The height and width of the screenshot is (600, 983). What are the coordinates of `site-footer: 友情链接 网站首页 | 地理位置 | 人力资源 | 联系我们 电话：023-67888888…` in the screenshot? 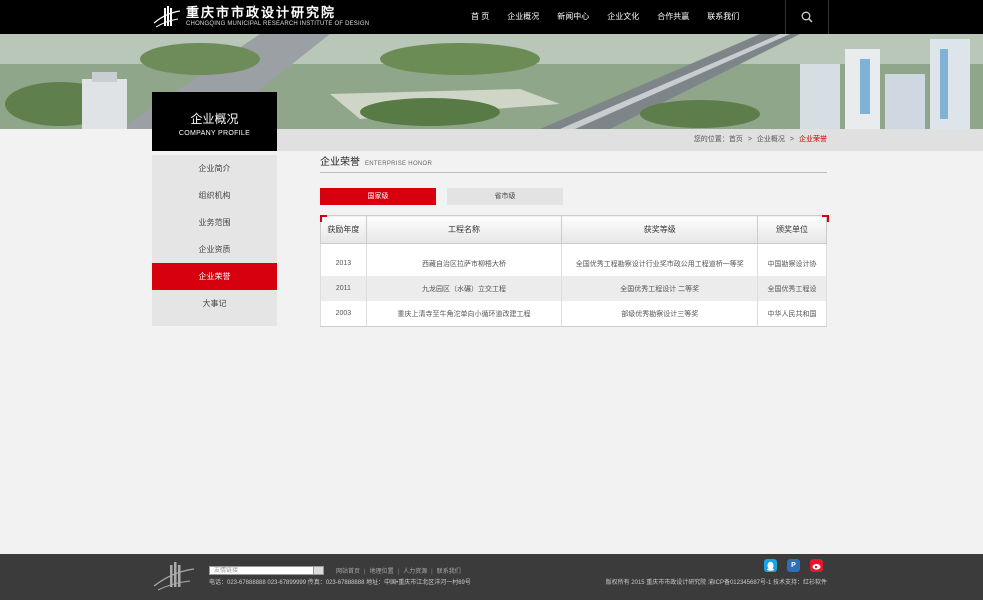 It's located at (491, 577).